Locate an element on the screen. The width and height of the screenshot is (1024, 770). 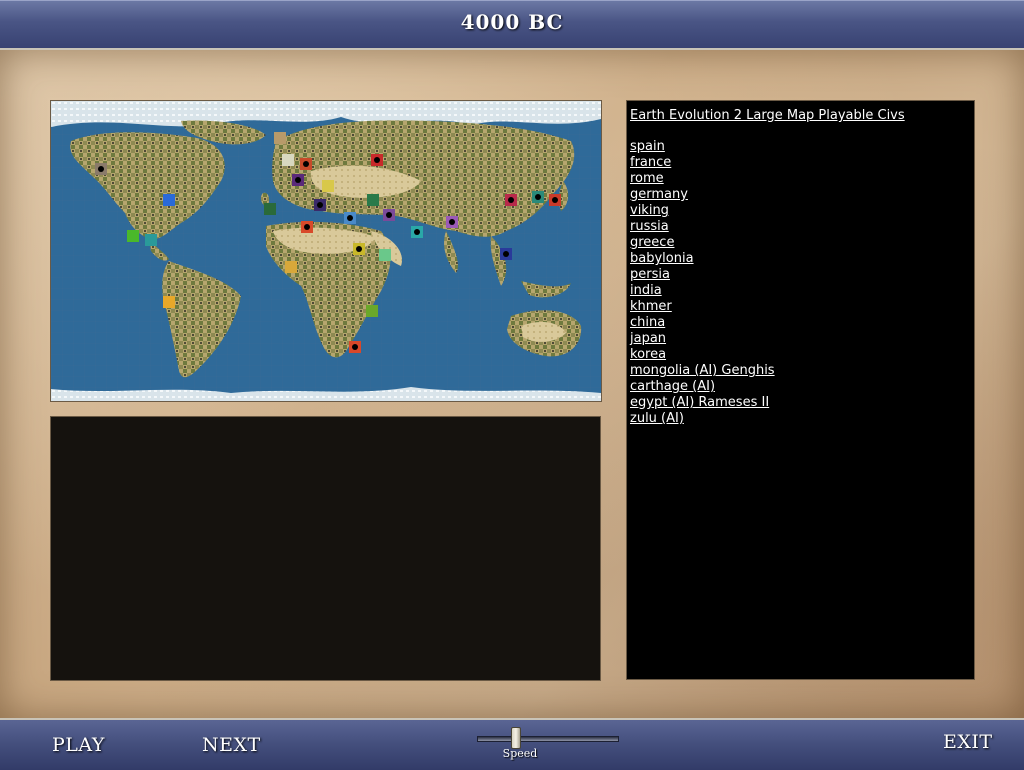
civ-link-japan: japan is located at coordinates (702, 339).